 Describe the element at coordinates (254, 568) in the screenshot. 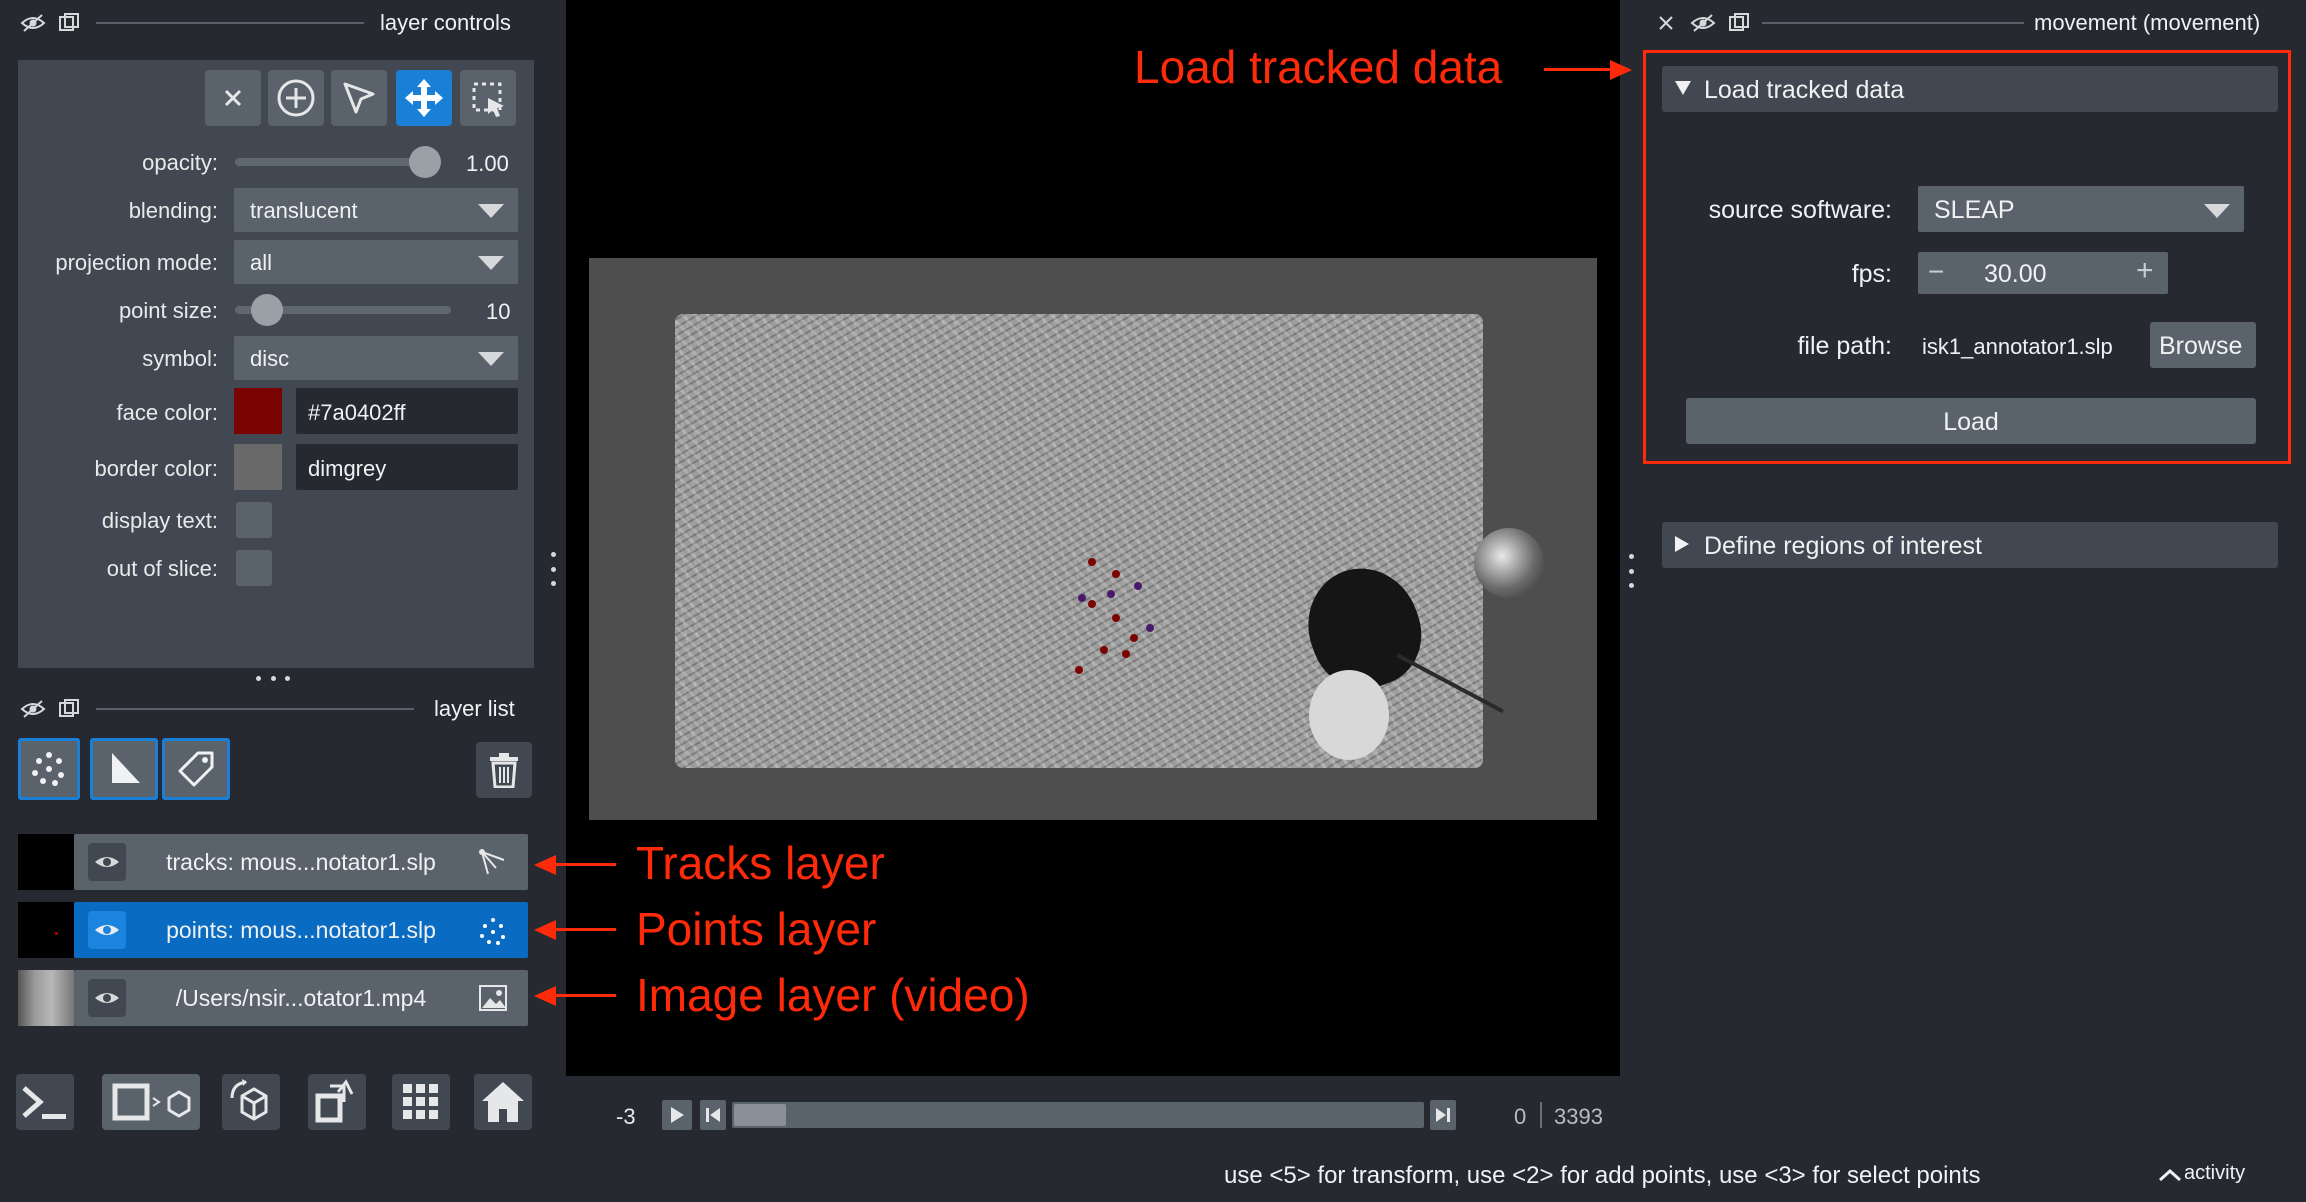

I see `out-of-slice-checkbox` at that location.